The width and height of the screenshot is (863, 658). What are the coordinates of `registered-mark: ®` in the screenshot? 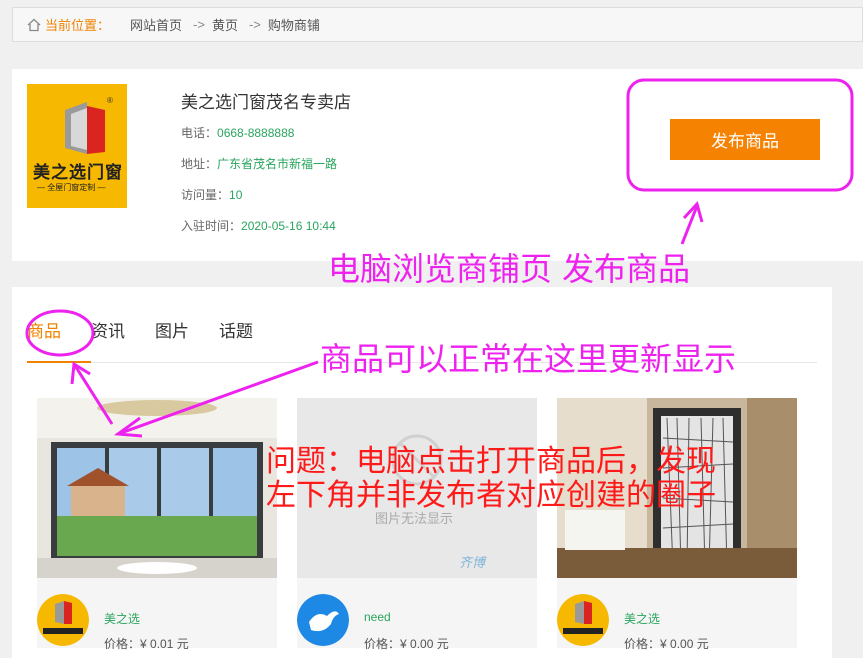 It's located at (110, 100).